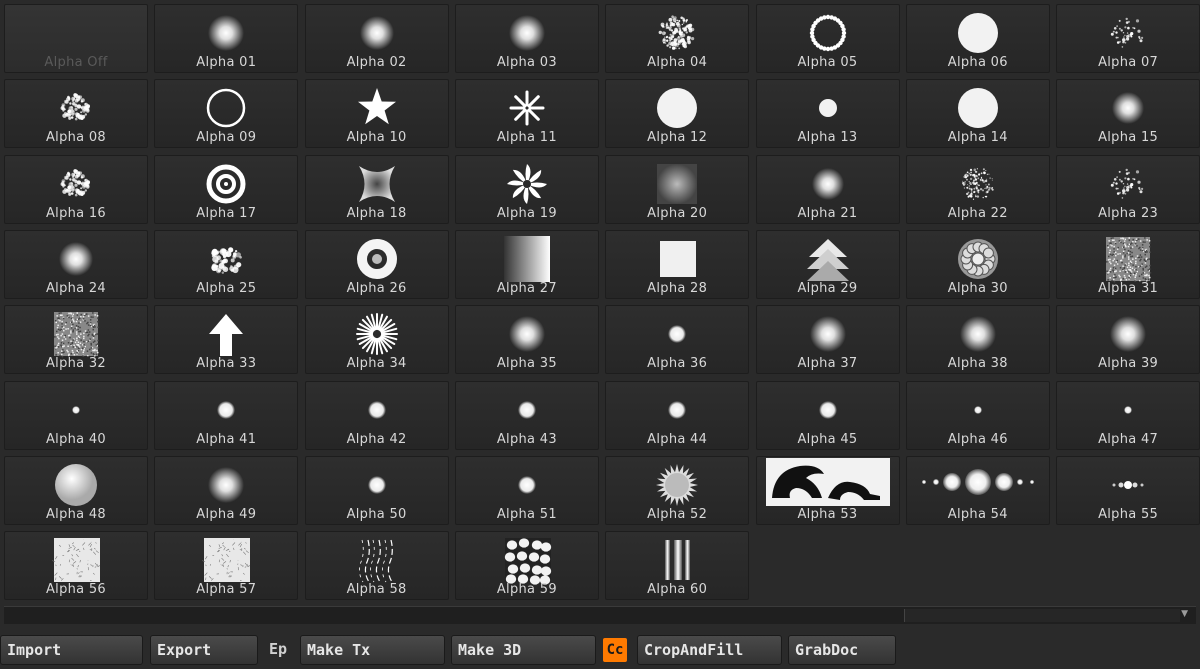 The width and height of the screenshot is (1200, 669). Describe the element at coordinates (376, 264) in the screenshot. I see `alpha-tile: Alpha 26` at that location.